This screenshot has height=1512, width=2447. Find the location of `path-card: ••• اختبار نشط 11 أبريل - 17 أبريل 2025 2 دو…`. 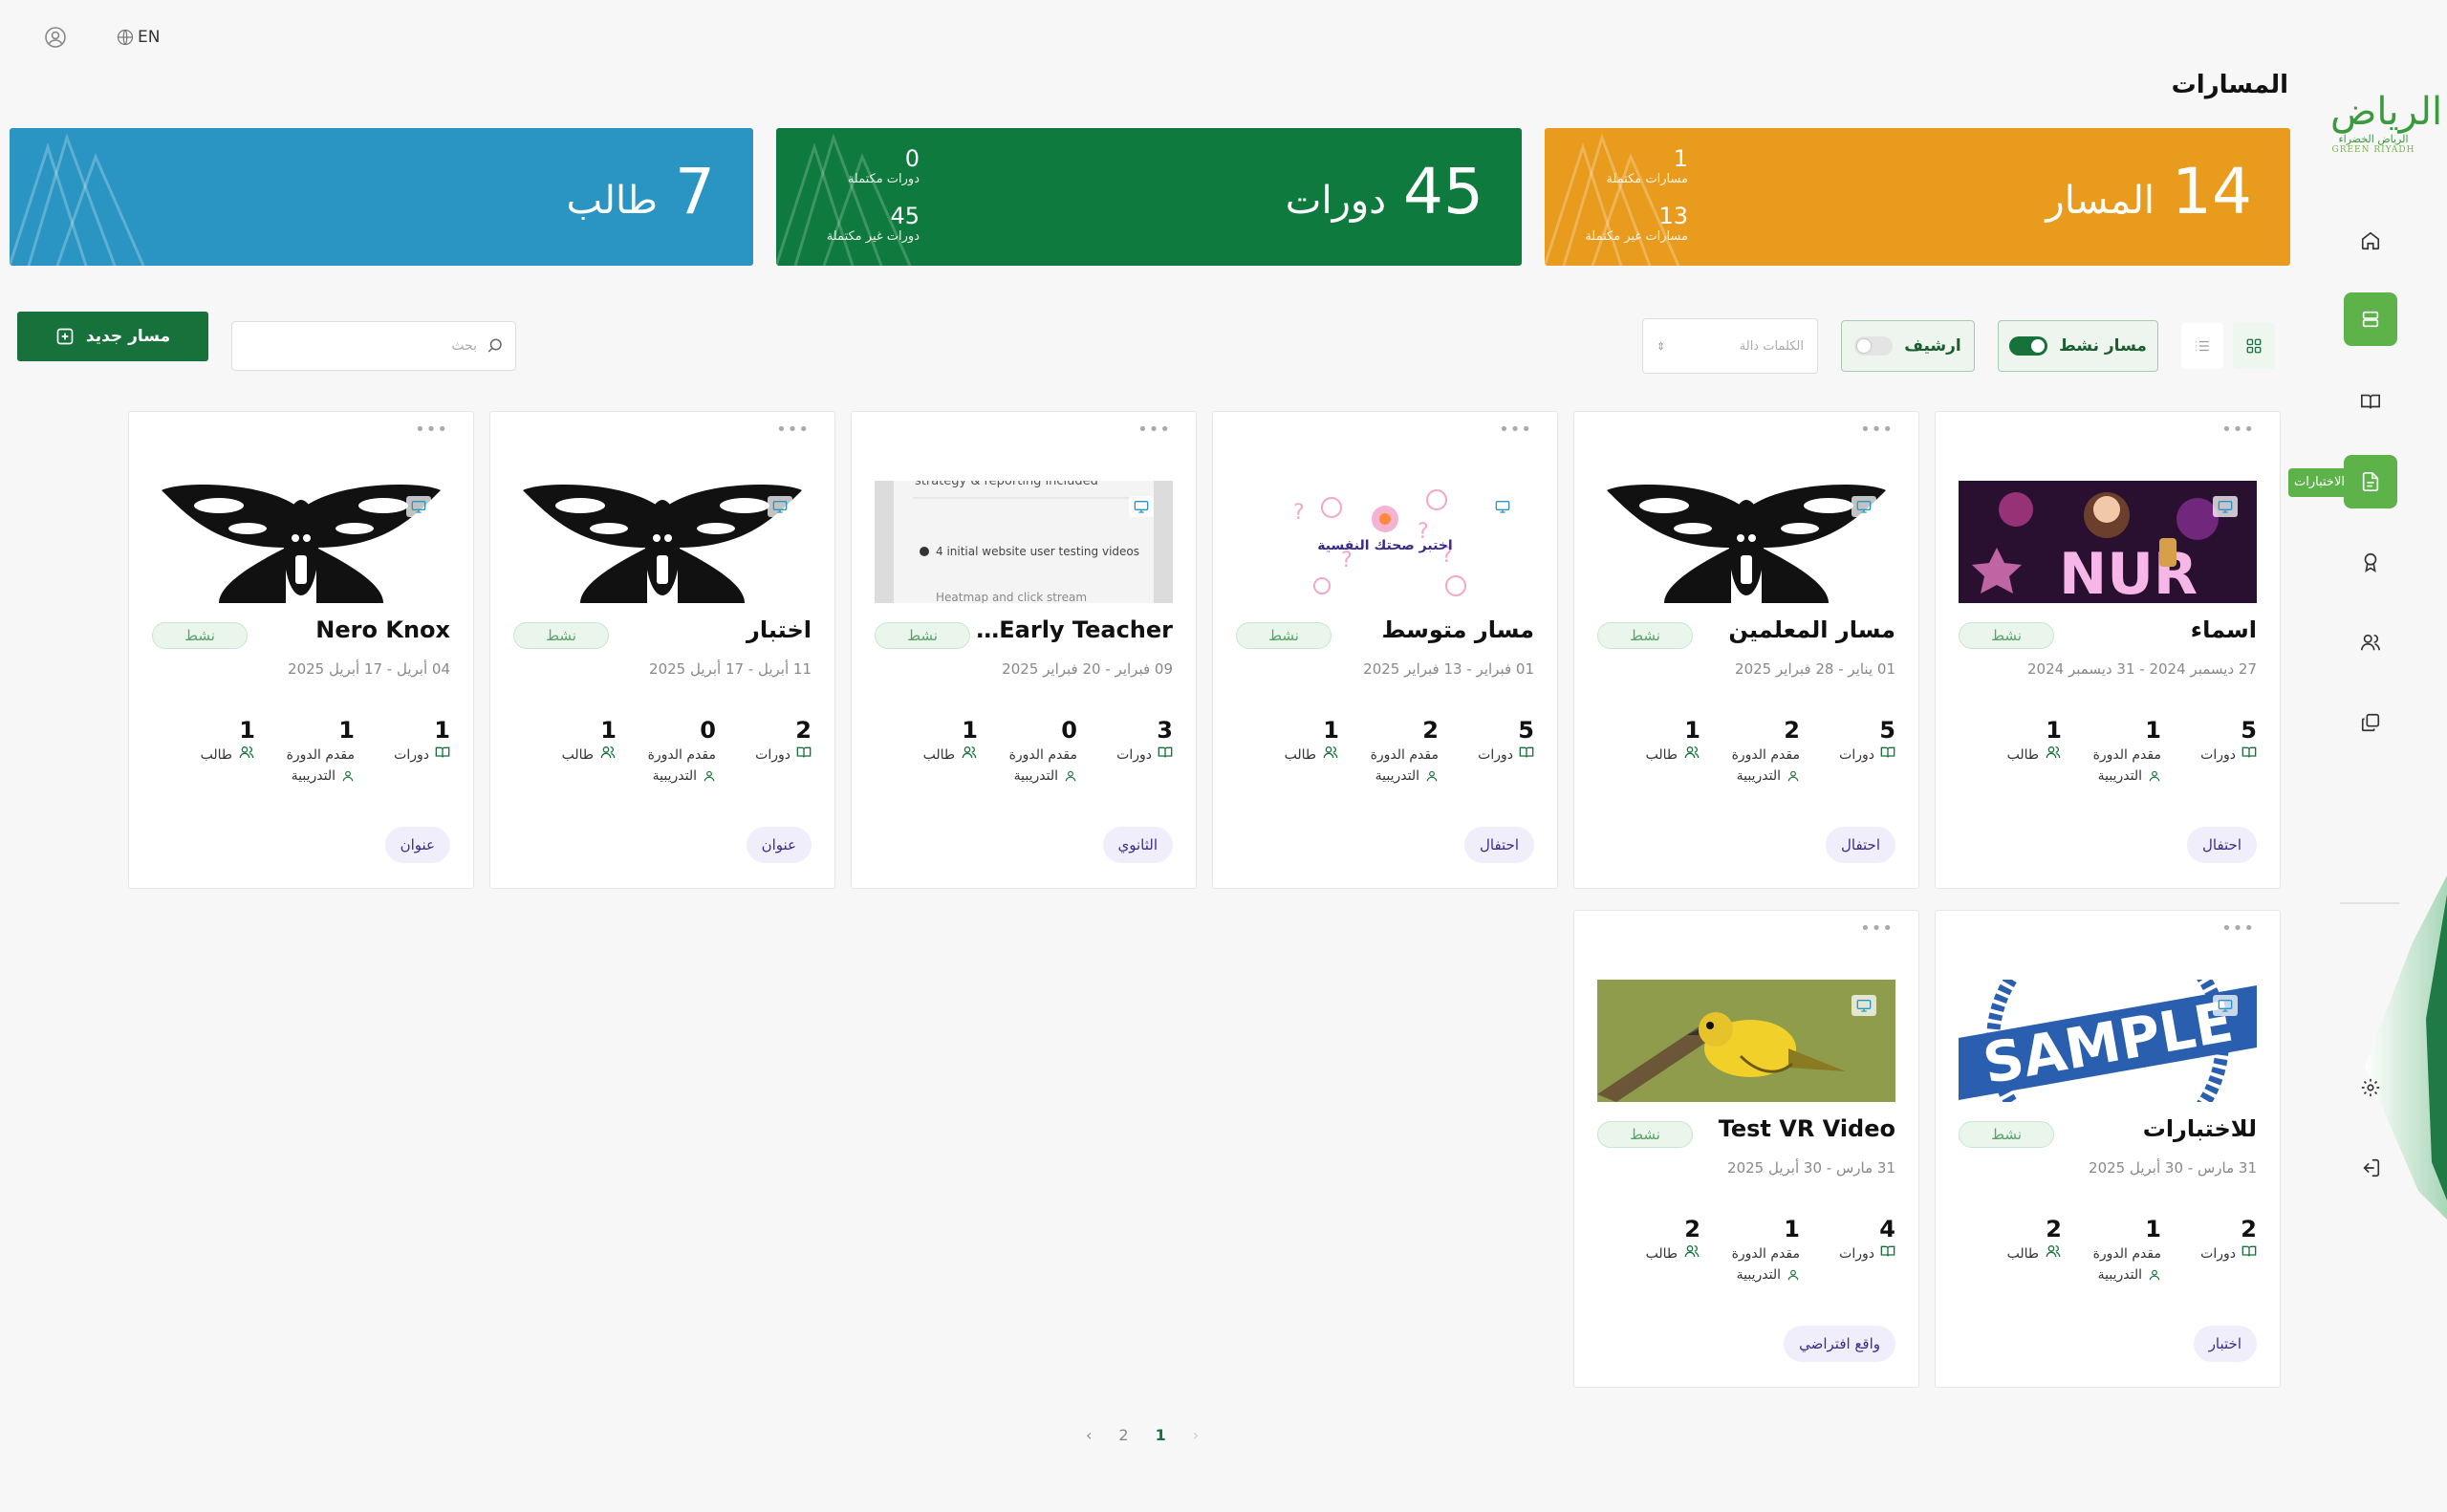

path-card: ••• اختبار نشط 11 أبريل - 17 أبريل 2025 2 دو… is located at coordinates (662, 650).